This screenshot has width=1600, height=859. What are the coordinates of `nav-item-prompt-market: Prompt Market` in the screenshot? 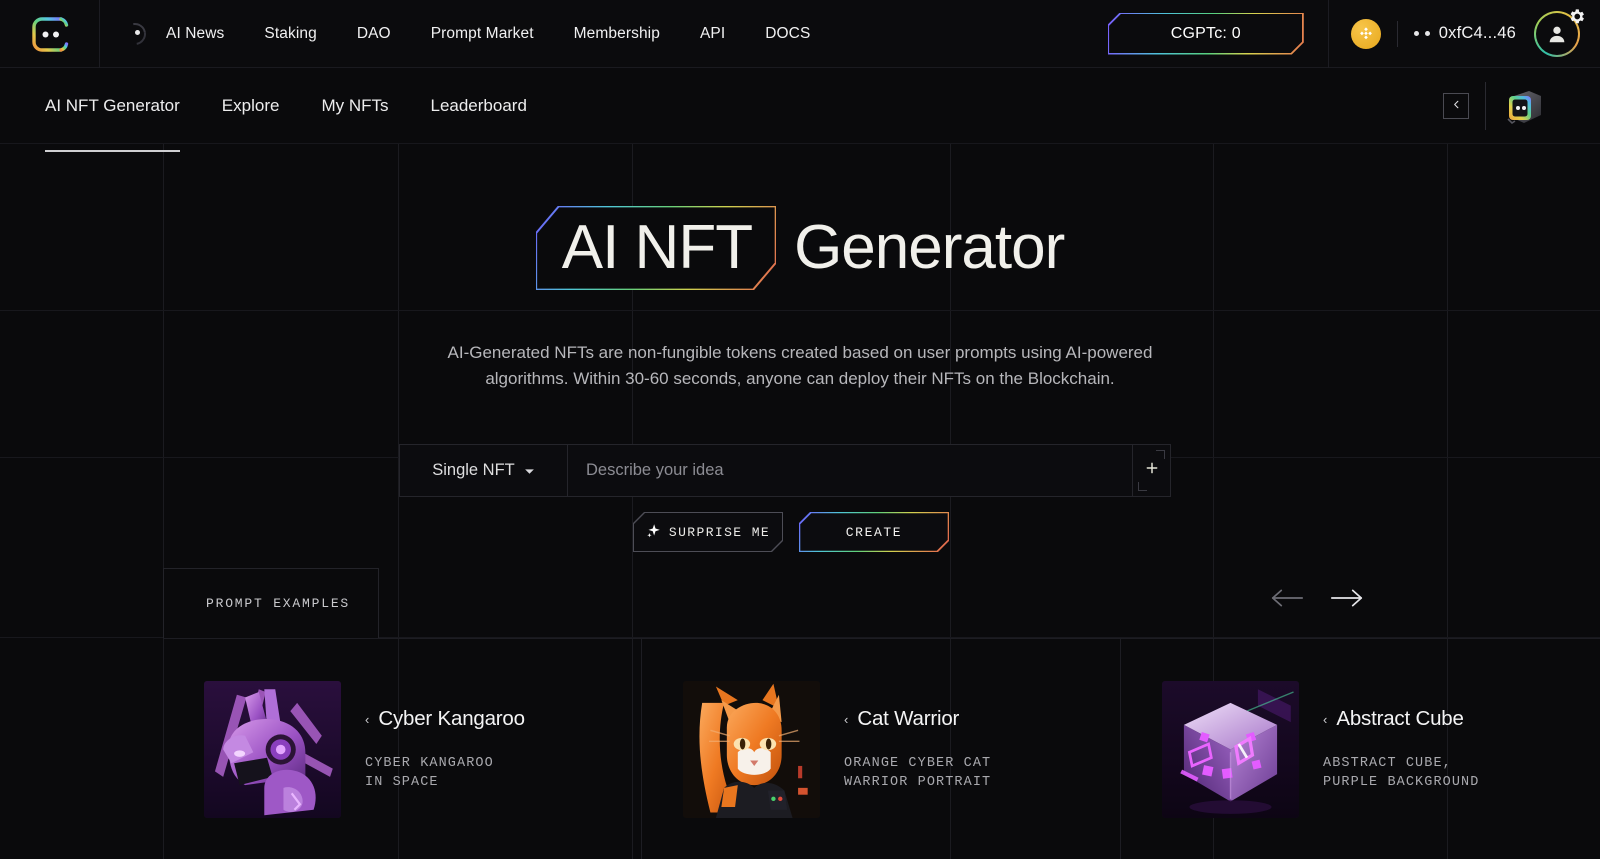 It's located at (482, 34).